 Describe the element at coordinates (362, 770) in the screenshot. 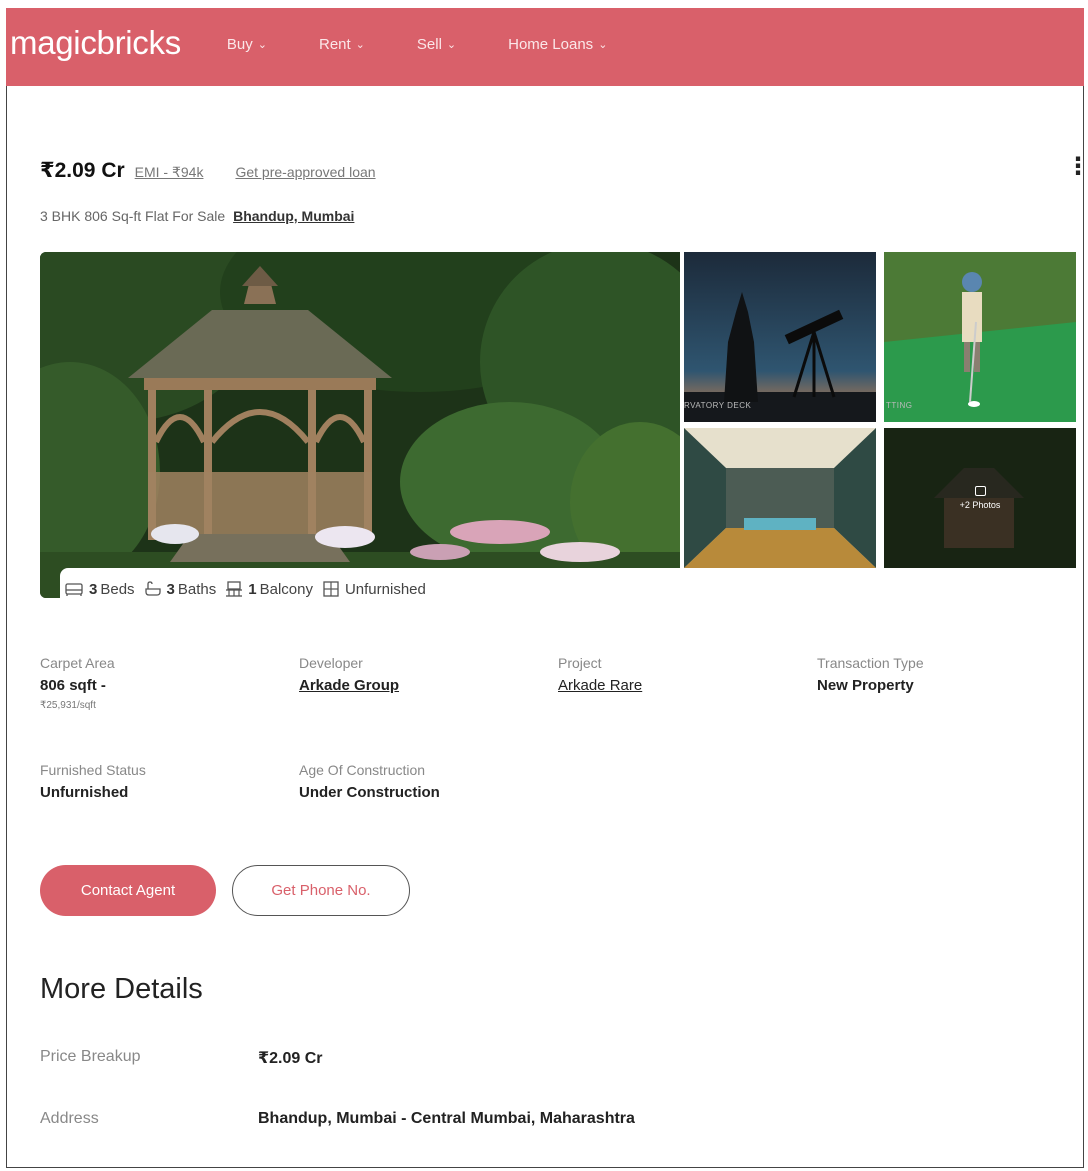

I see `detail-label: Age Of Construction` at that location.